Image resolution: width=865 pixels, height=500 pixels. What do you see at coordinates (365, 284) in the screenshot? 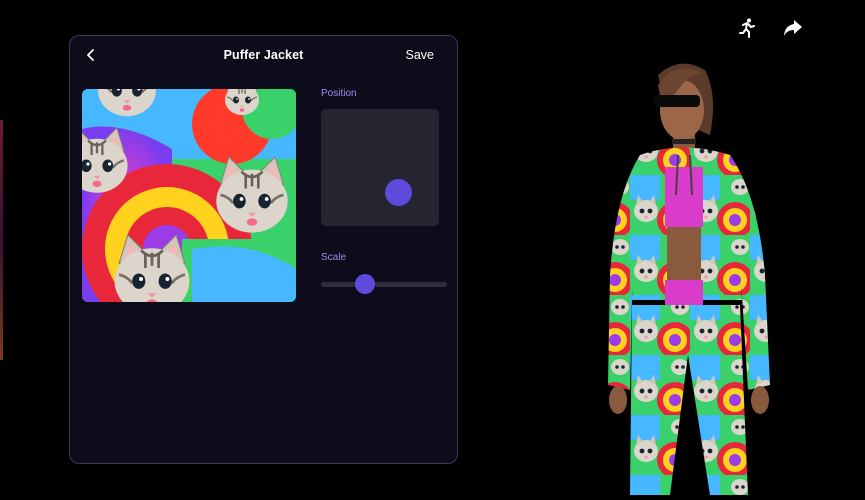
I see `scale-slider-thumb` at bounding box center [365, 284].